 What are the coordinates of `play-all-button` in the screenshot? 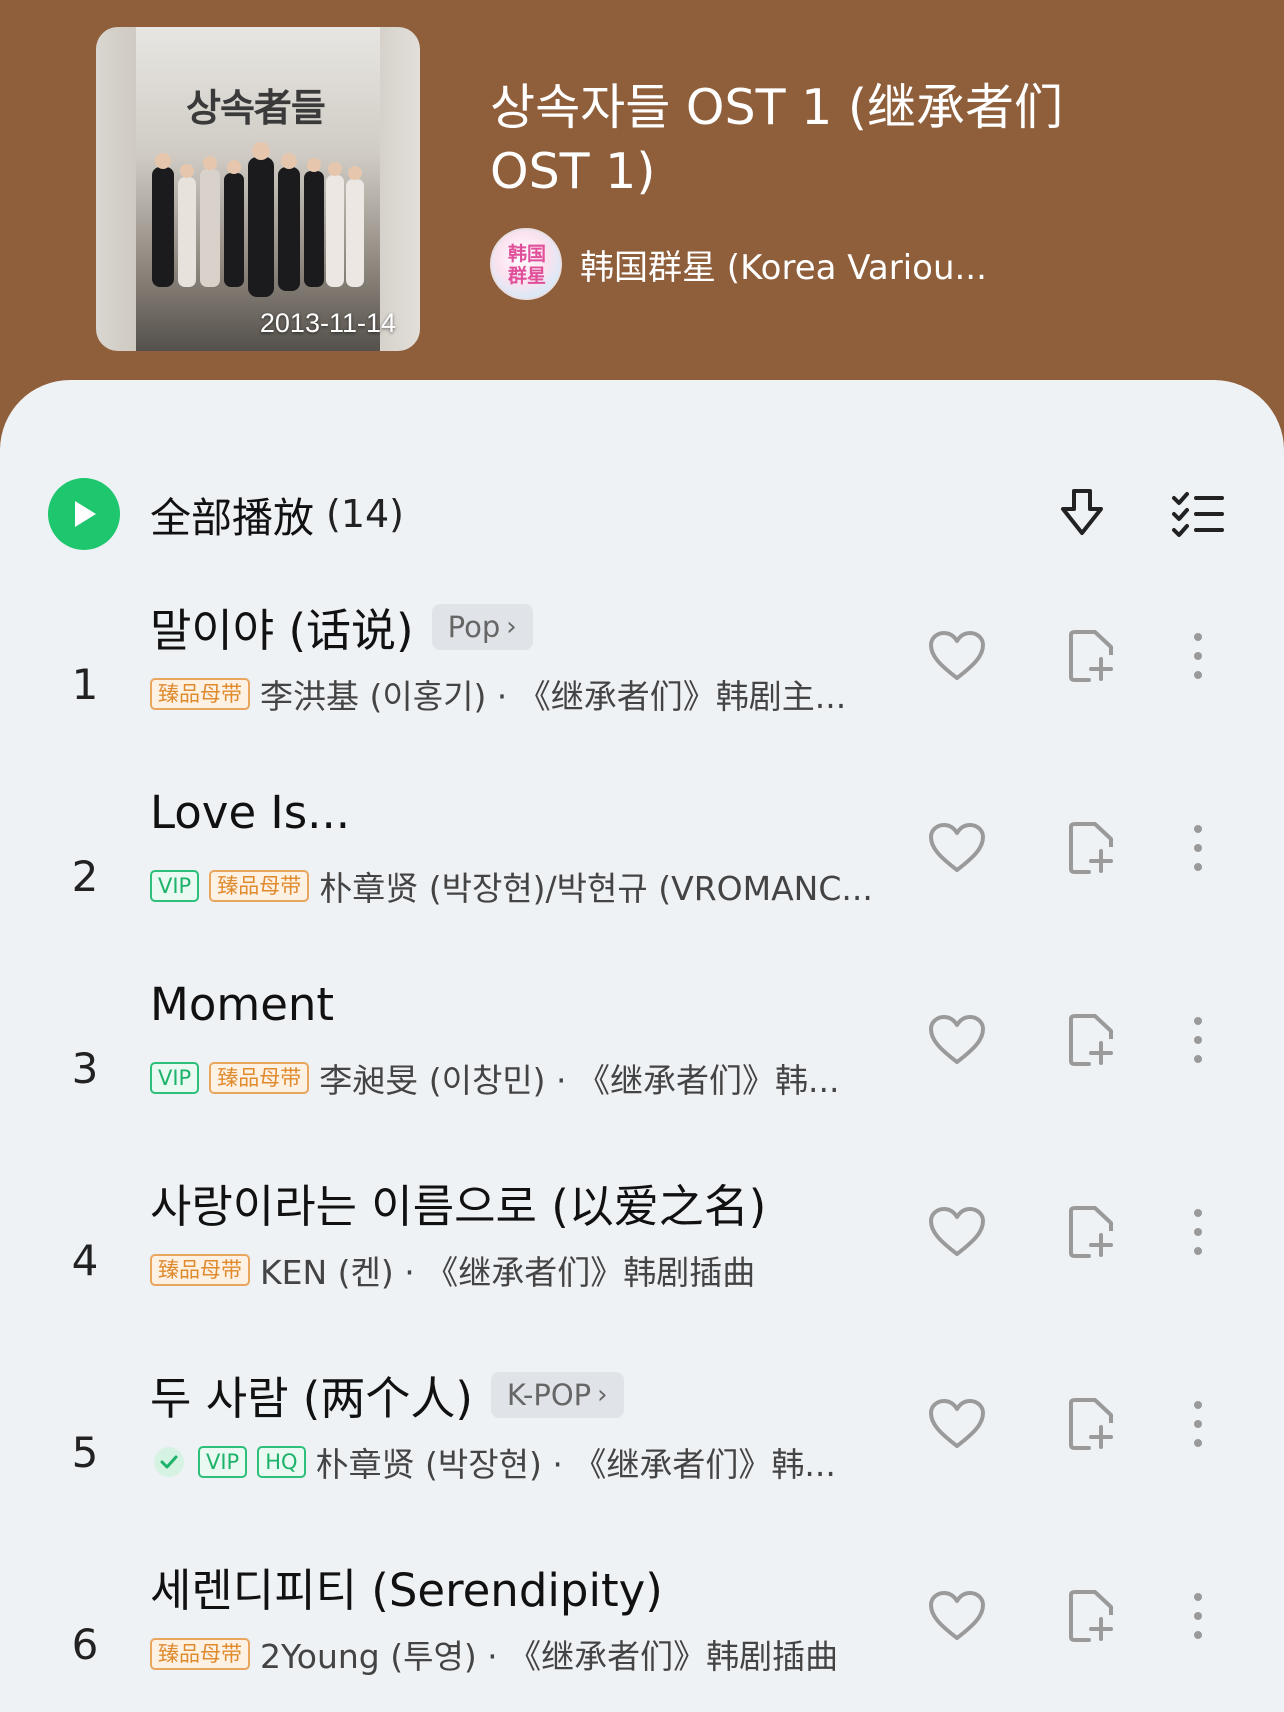 It's located at (84, 514).